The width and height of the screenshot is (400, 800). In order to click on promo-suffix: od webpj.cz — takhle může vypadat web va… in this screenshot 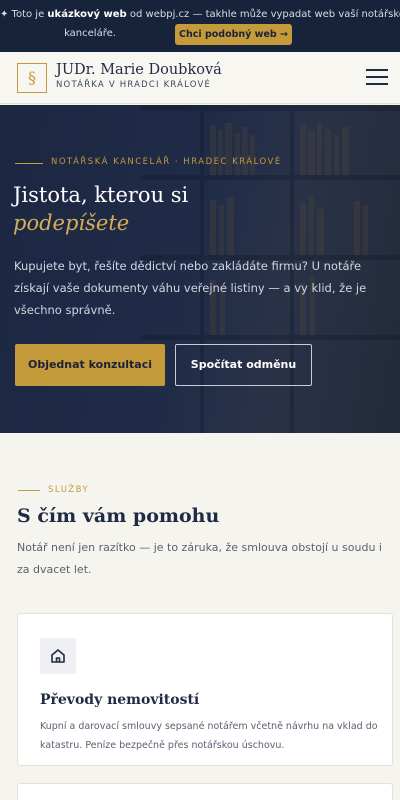, I will do `click(263, 14)`.